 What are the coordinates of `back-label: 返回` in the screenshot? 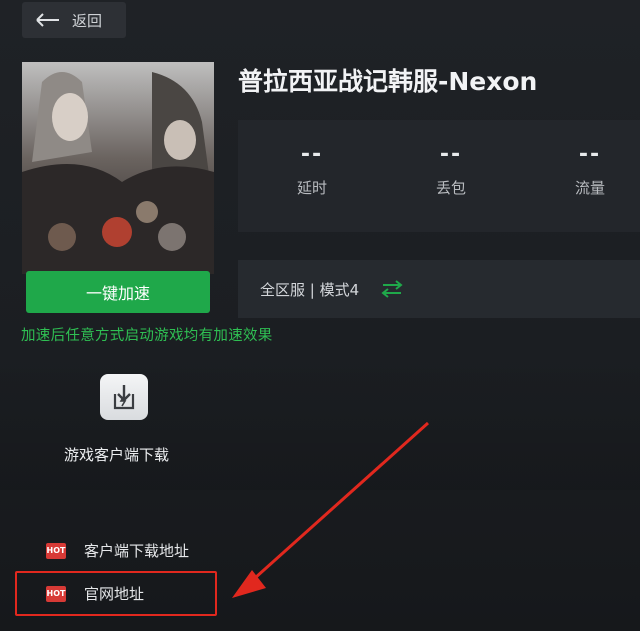 It's located at (87, 20).